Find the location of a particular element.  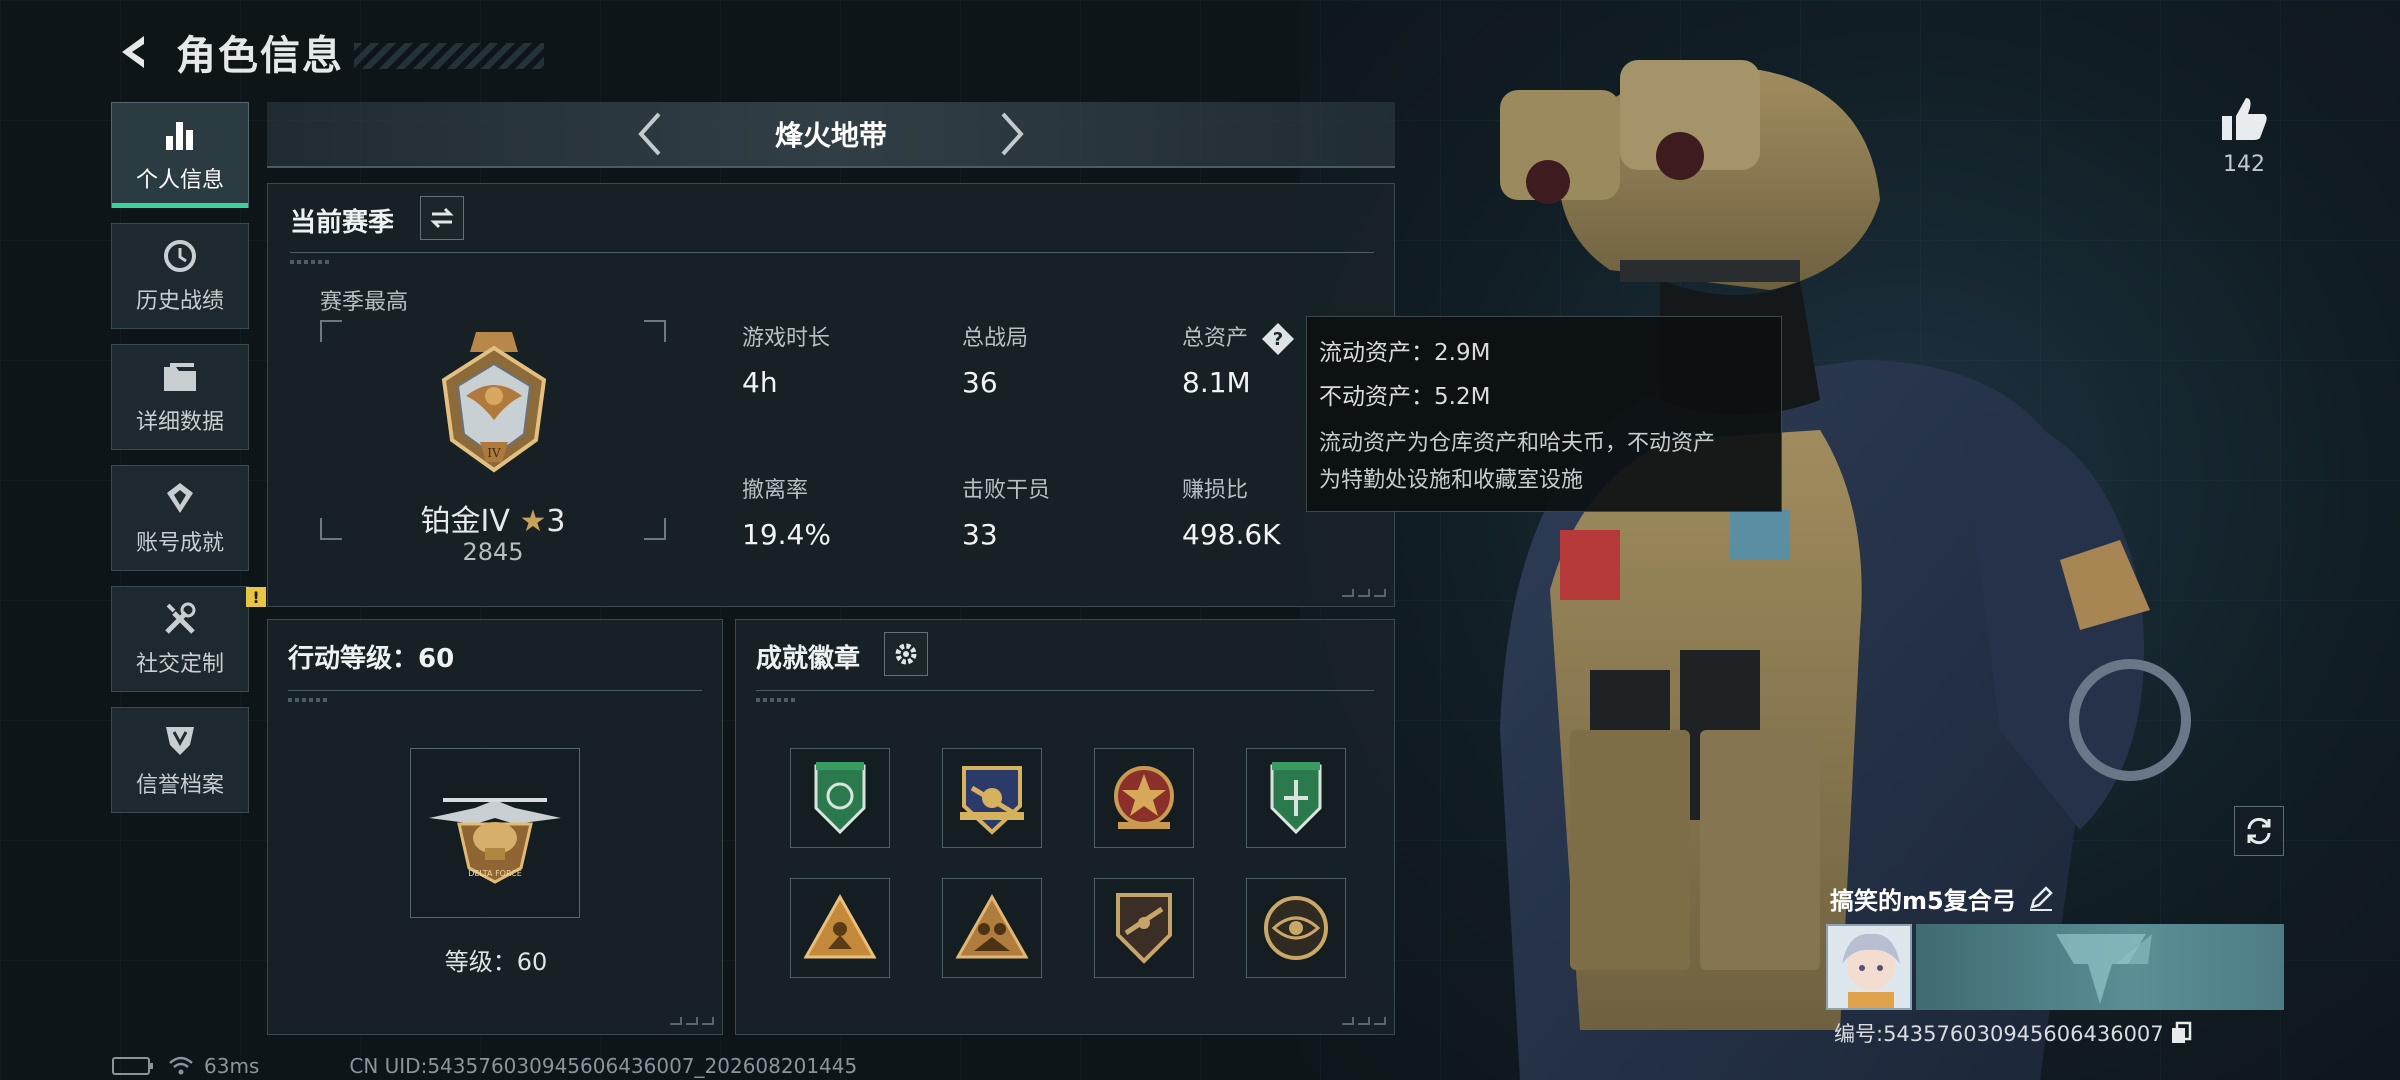

stat-operators-defeated: 击败干员 33 is located at coordinates (1062, 511).